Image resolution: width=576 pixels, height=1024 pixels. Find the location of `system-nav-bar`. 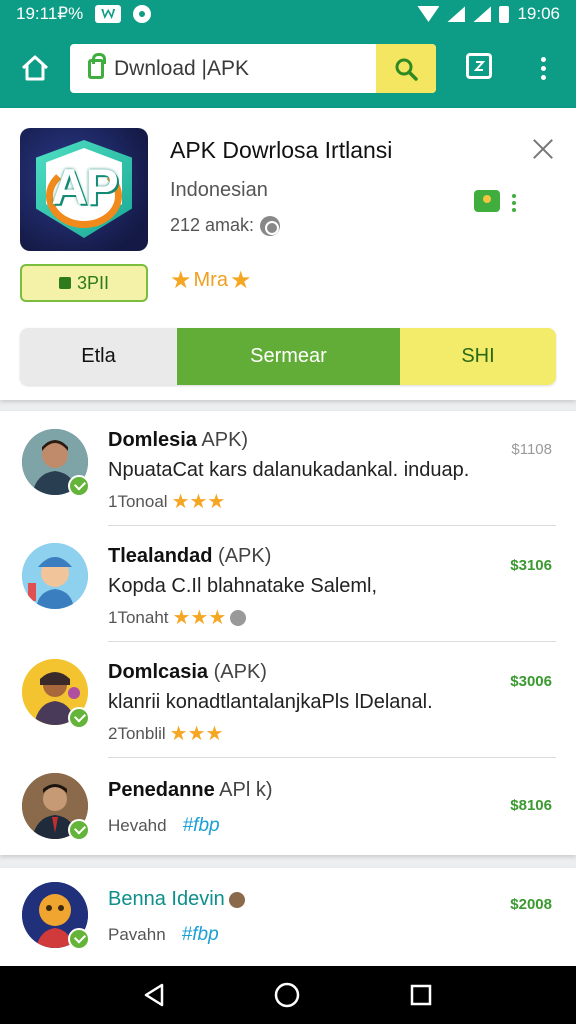

system-nav-bar is located at coordinates (288, 995).